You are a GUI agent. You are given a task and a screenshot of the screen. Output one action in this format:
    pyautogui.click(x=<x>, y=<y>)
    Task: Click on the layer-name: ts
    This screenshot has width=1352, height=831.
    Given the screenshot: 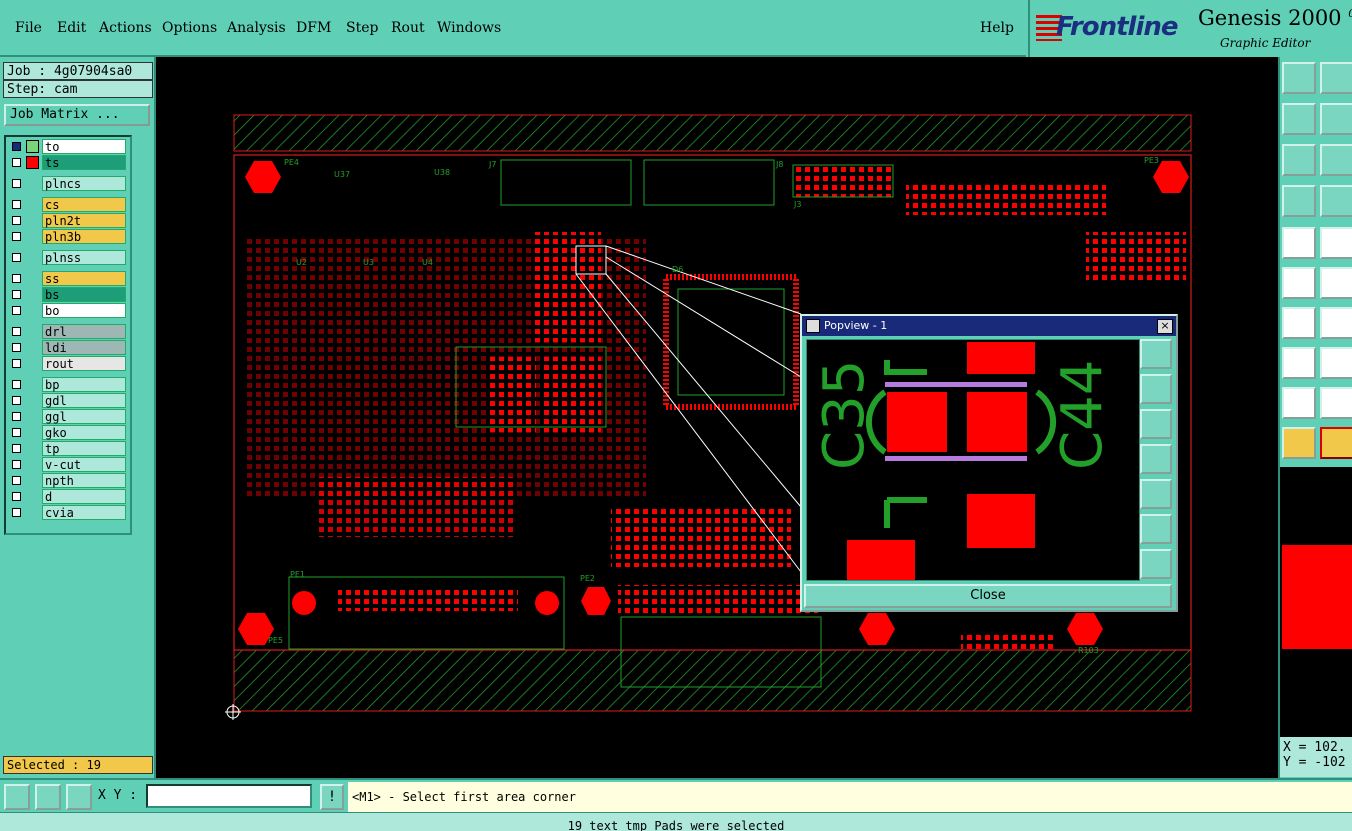 What is the action you would take?
    pyautogui.click(x=84, y=162)
    